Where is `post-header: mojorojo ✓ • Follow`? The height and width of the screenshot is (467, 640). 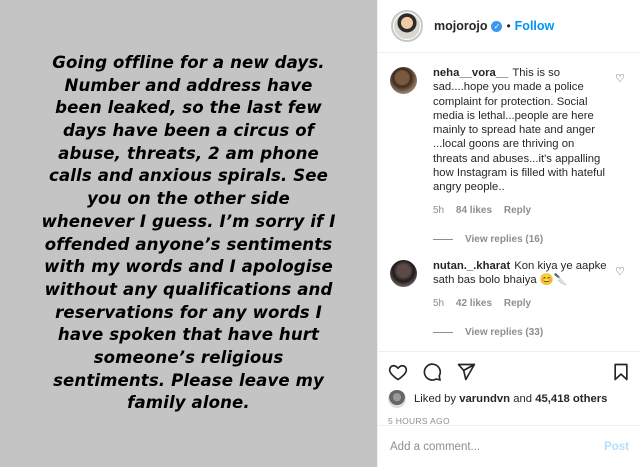
post-header: mojorojo ✓ • Follow is located at coordinates (509, 26).